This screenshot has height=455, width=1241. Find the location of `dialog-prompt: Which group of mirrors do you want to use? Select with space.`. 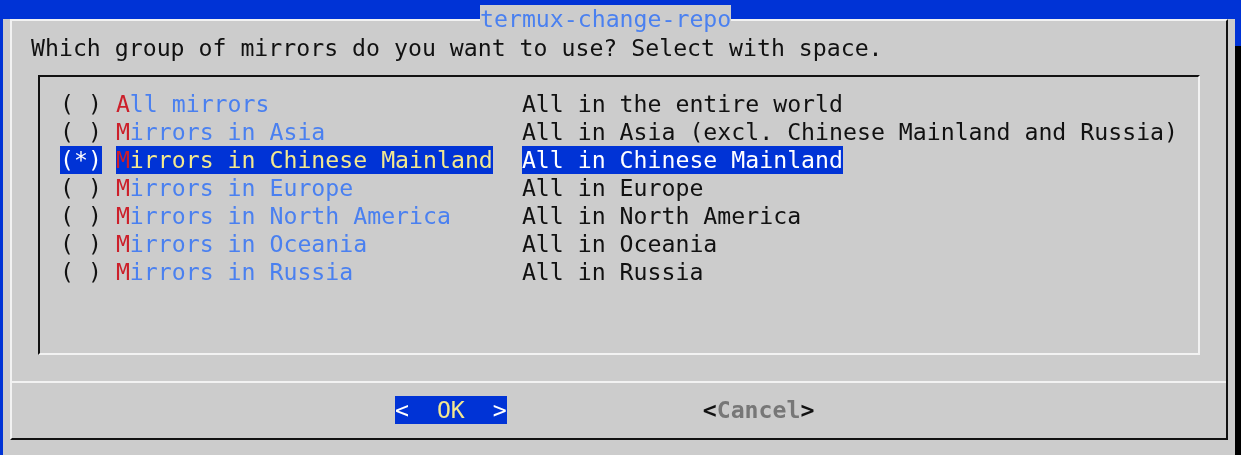

dialog-prompt: Which group of mirrors do you want to use? Select with space. is located at coordinates (457, 48).